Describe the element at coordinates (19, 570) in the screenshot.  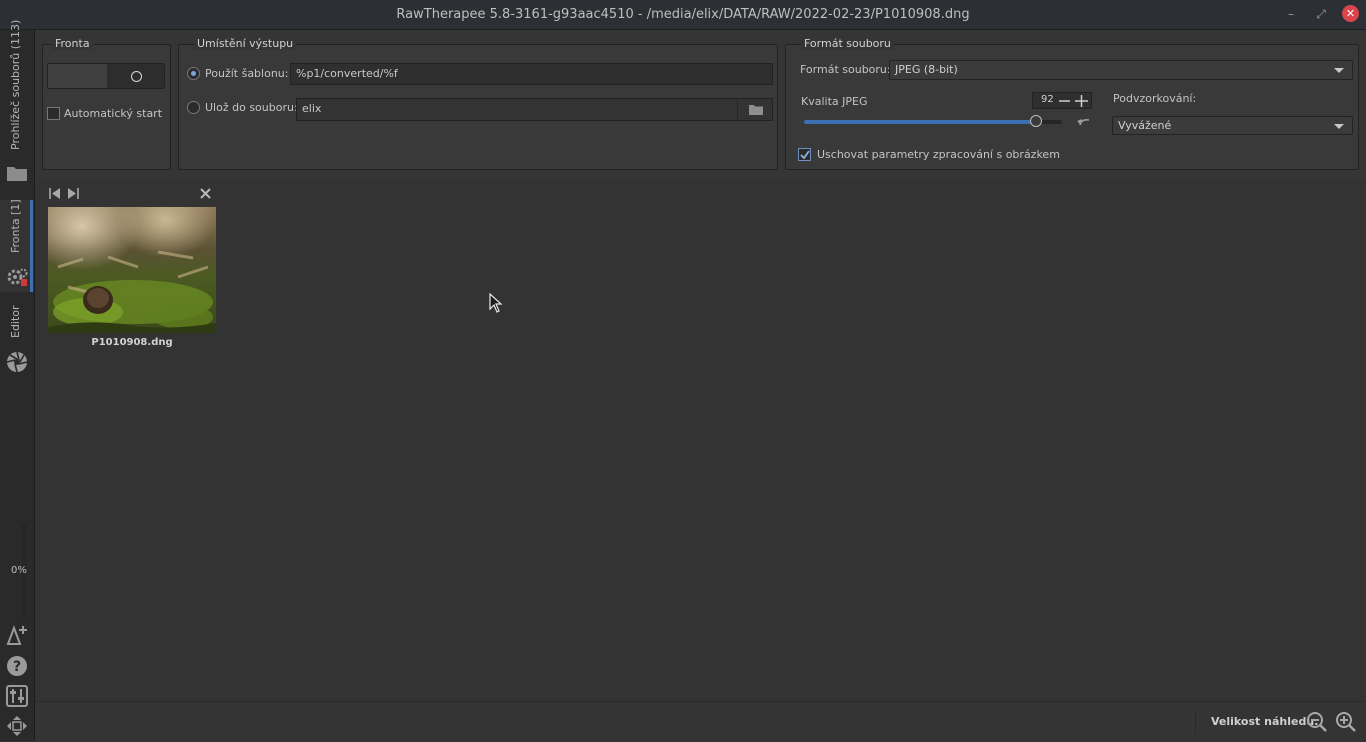
I see `queue-progress-label: 0%` at that location.